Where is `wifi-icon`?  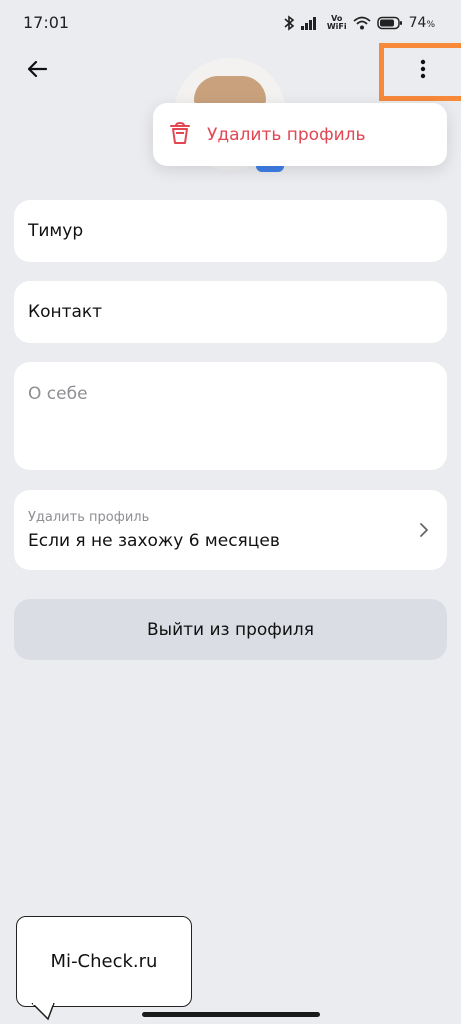 wifi-icon is located at coordinates (362, 23).